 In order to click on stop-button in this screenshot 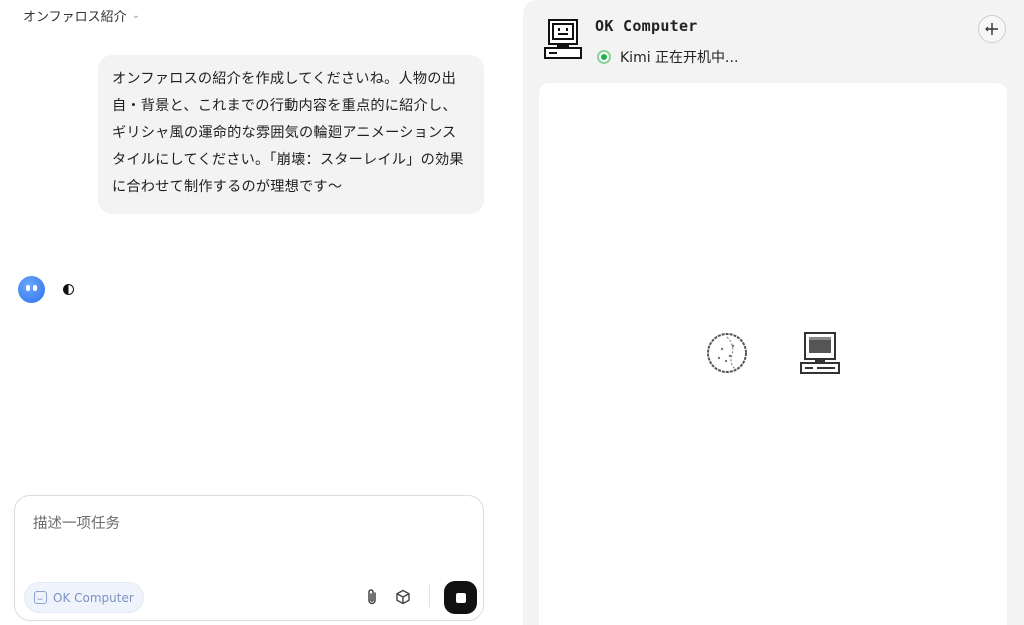, I will do `click(460, 597)`.